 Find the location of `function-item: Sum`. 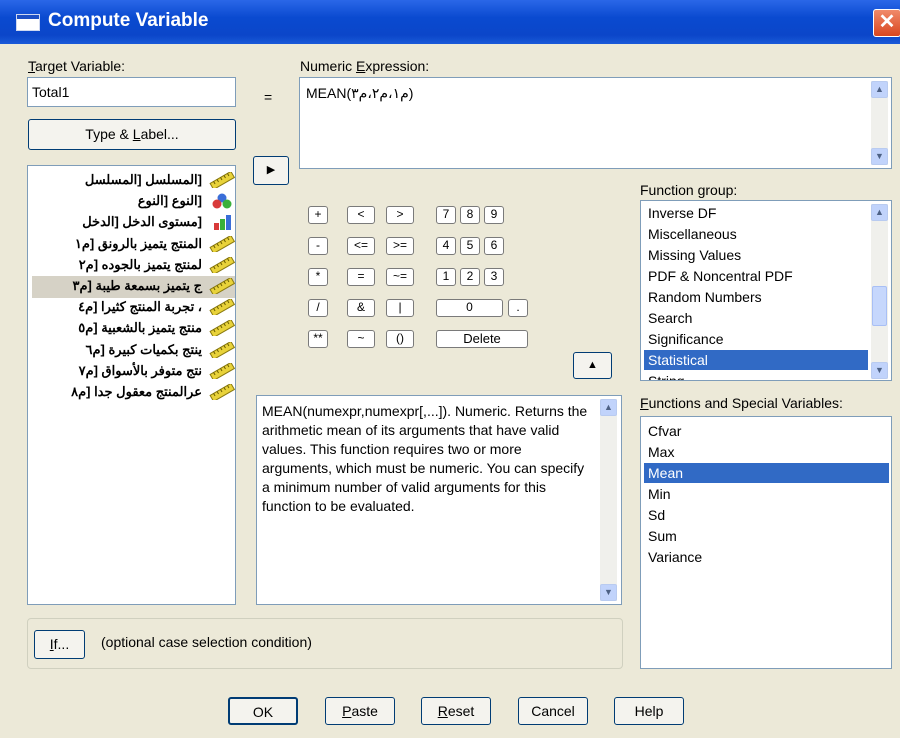

function-item: Sum is located at coordinates (766, 536).